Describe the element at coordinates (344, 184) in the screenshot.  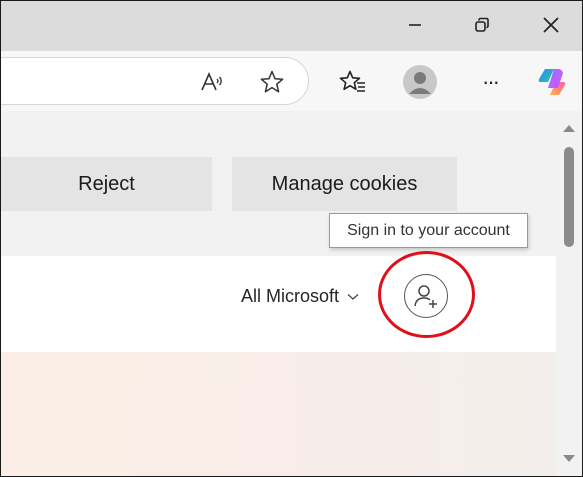
I see `manage-cookies-button: Manage cookies` at that location.